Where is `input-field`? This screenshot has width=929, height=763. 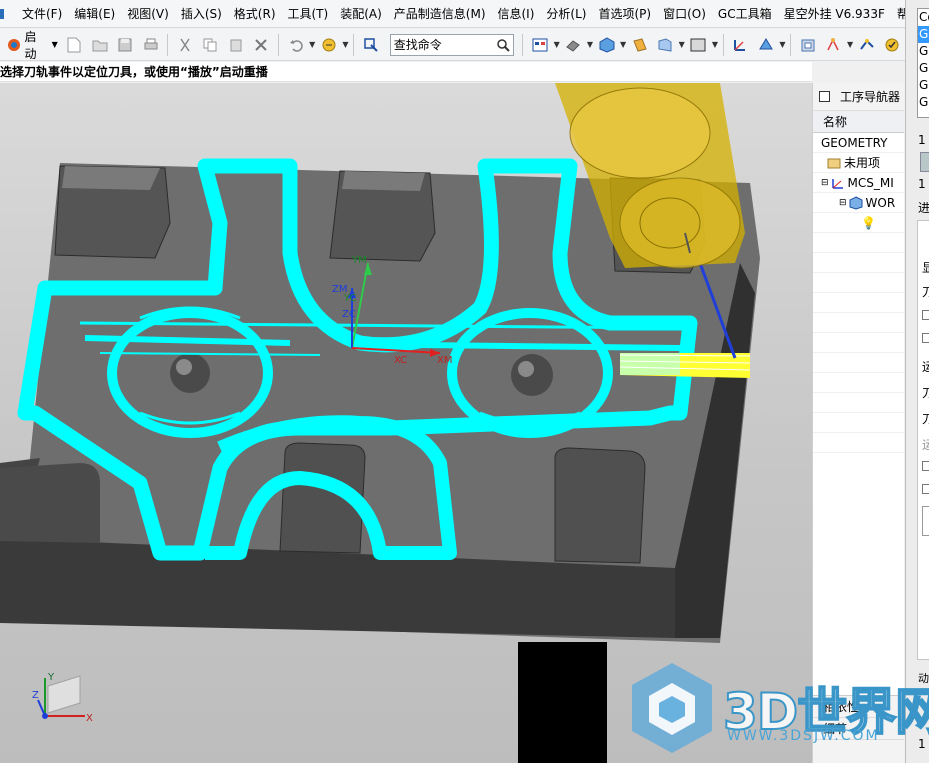 input-field is located at coordinates (925, 521).